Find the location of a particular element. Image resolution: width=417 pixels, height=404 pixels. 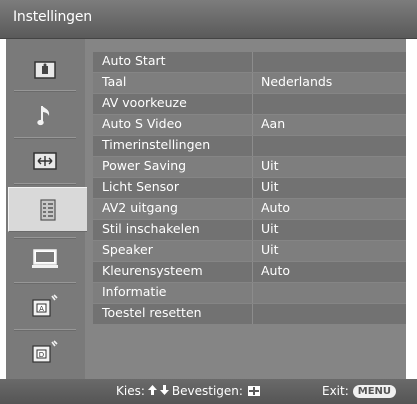

sidebar-item-sound is located at coordinates (45, 116).